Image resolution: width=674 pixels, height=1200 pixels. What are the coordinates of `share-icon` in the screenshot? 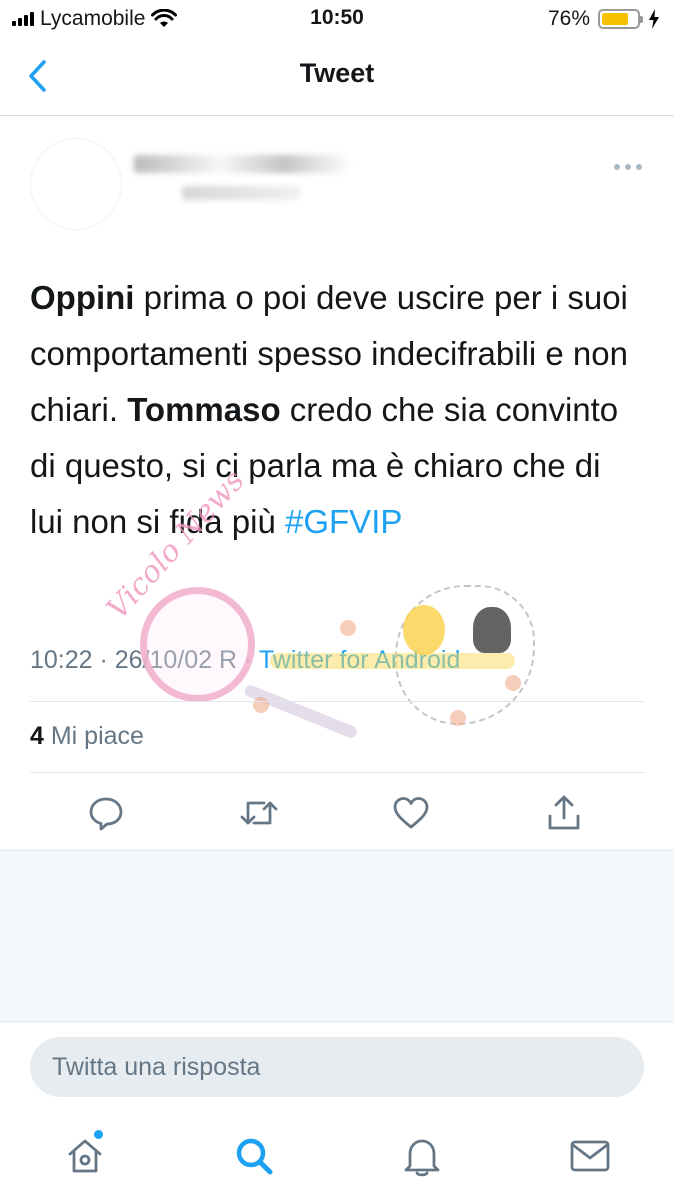 It's located at (564, 812).